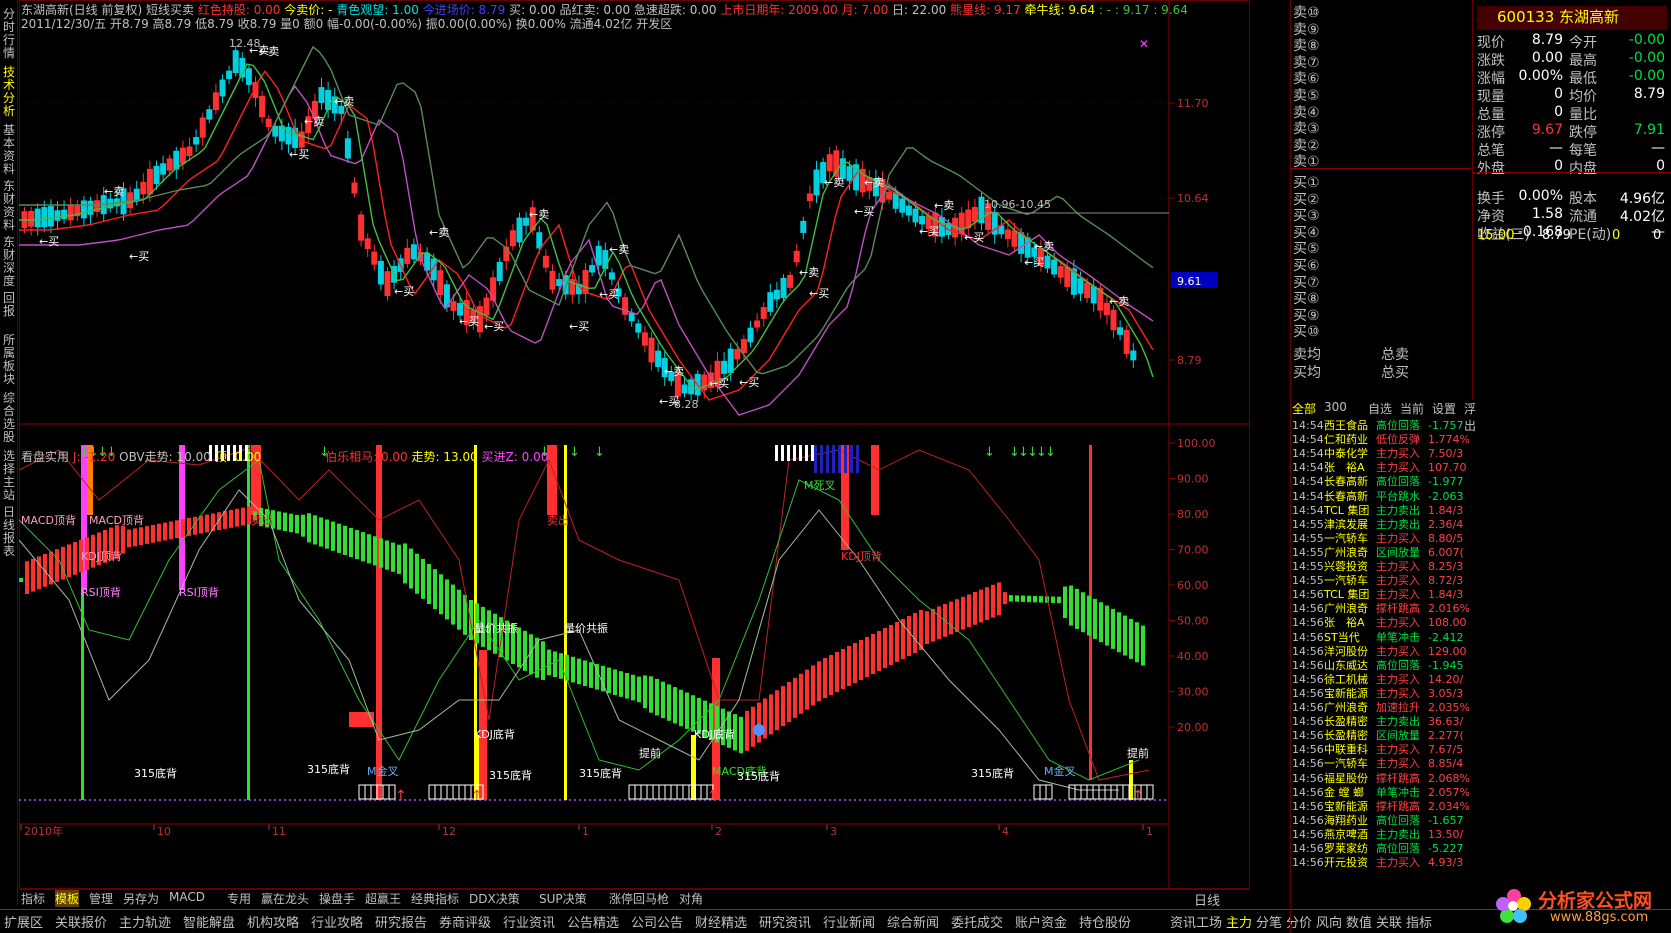 The image size is (1671, 933). I want to click on sell-signal-label: ←卖, so click(344, 101).